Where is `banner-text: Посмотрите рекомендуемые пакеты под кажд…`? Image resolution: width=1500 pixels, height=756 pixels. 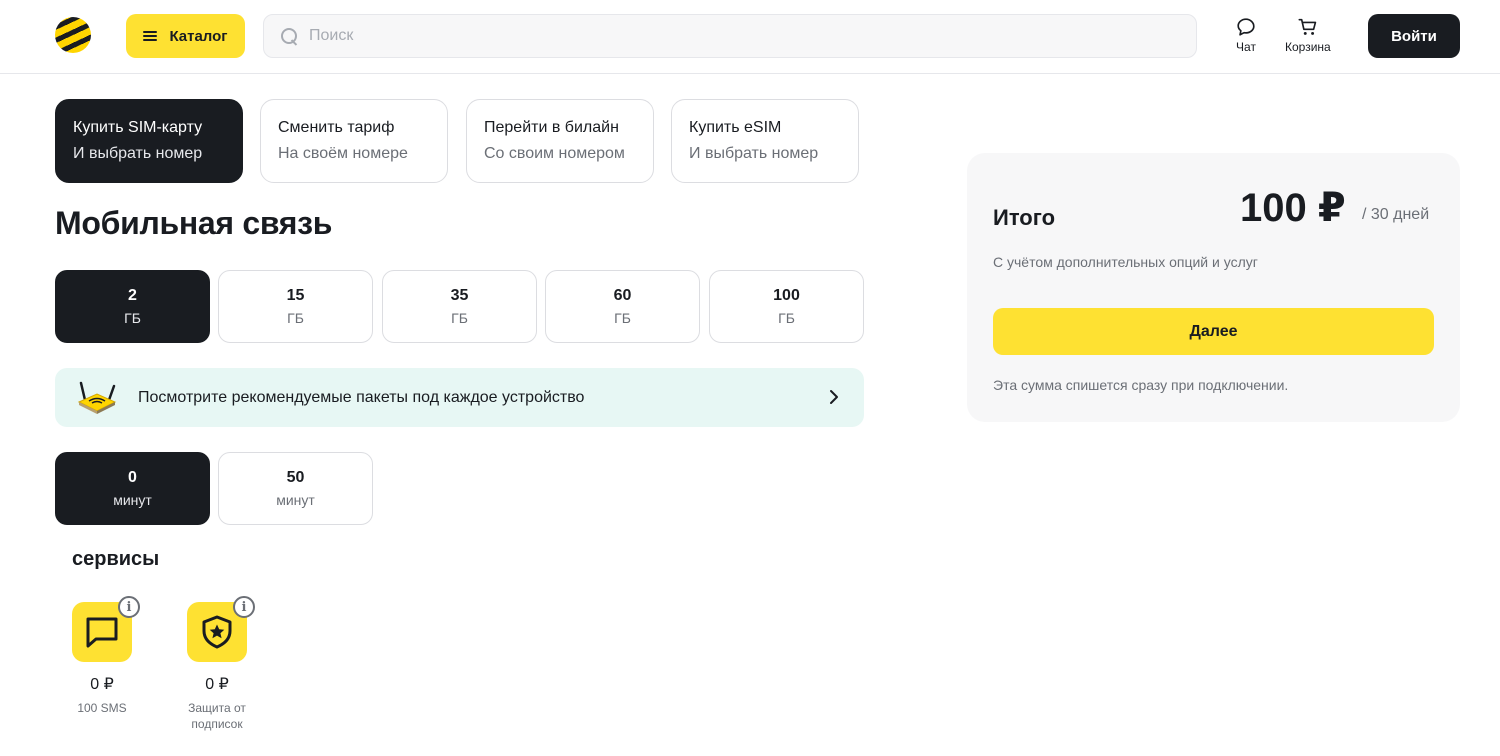 banner-text: Посмотрите рекомендуемые пакеты под кажд… is located at coordinates (361, 397).